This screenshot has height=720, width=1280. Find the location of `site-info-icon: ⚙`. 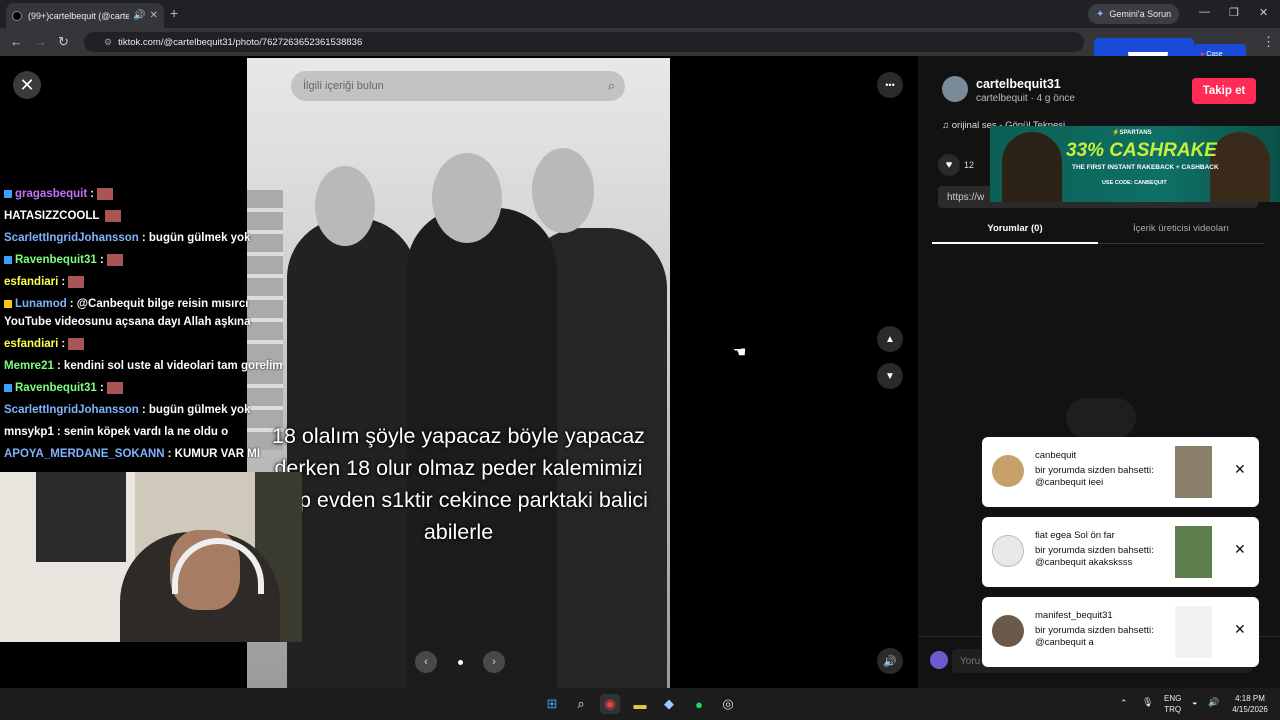

site-info-icon: ⚙ is located at coordinates (108, 42).